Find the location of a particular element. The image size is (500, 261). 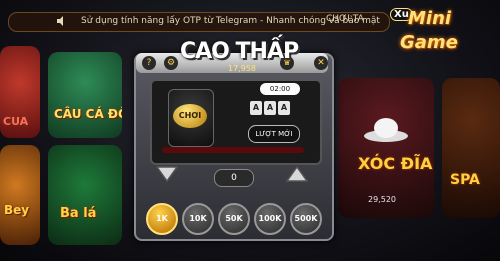

chip-50k: 50K is located at coordinates (234, 219).